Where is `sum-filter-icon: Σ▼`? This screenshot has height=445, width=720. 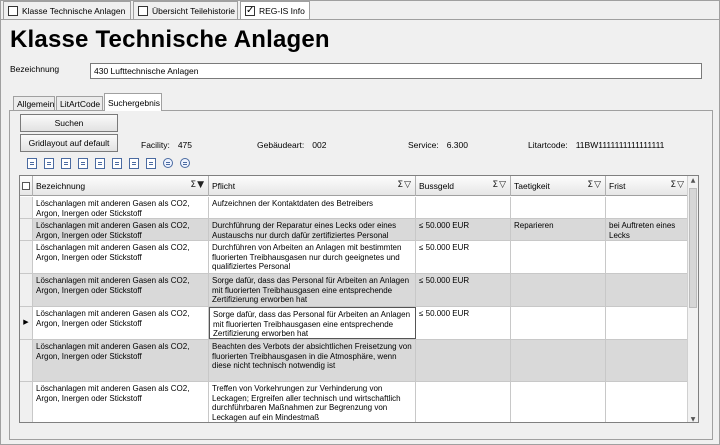
sum-filter-icon: Σ▼ is located at coordinates (197, 185).